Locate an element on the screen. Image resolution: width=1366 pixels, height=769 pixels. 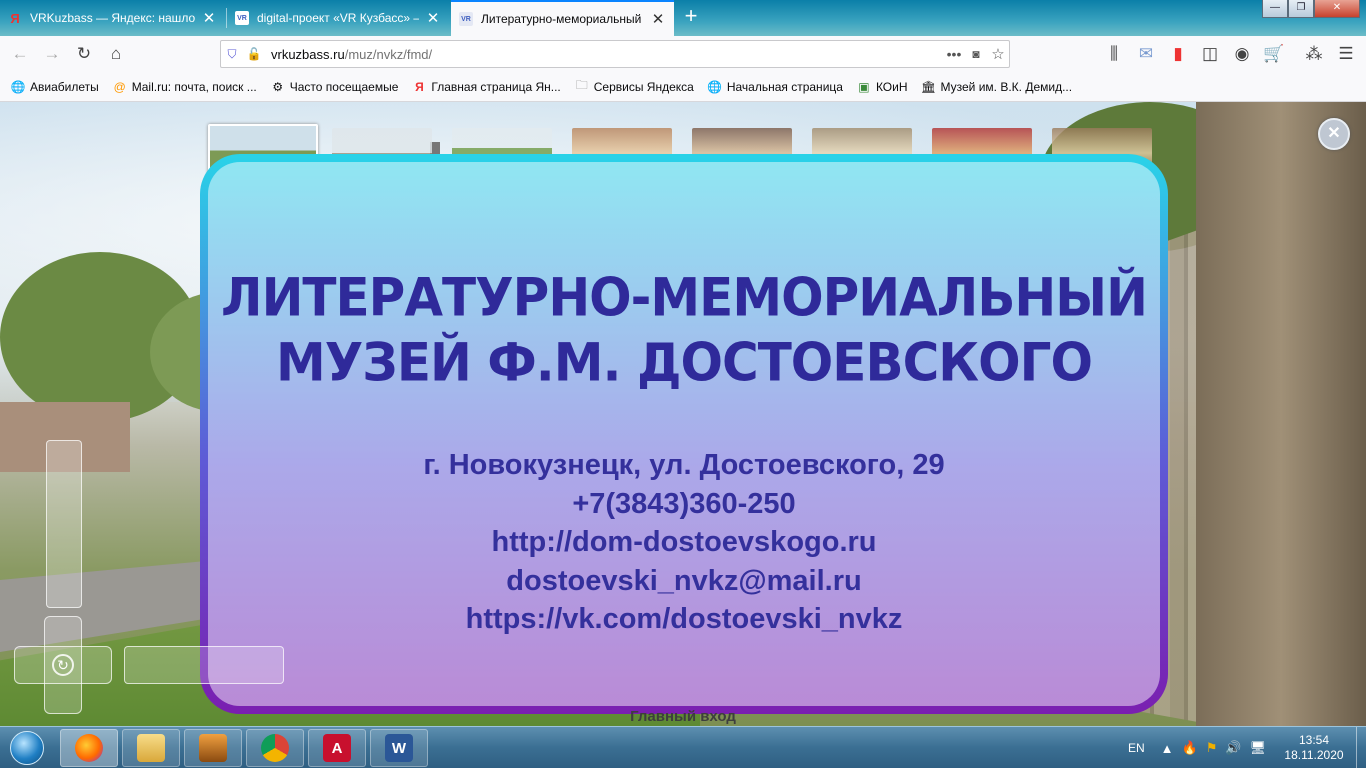
bookmark-label: Сервисы Яндекса is located at coordinates (643, 86).